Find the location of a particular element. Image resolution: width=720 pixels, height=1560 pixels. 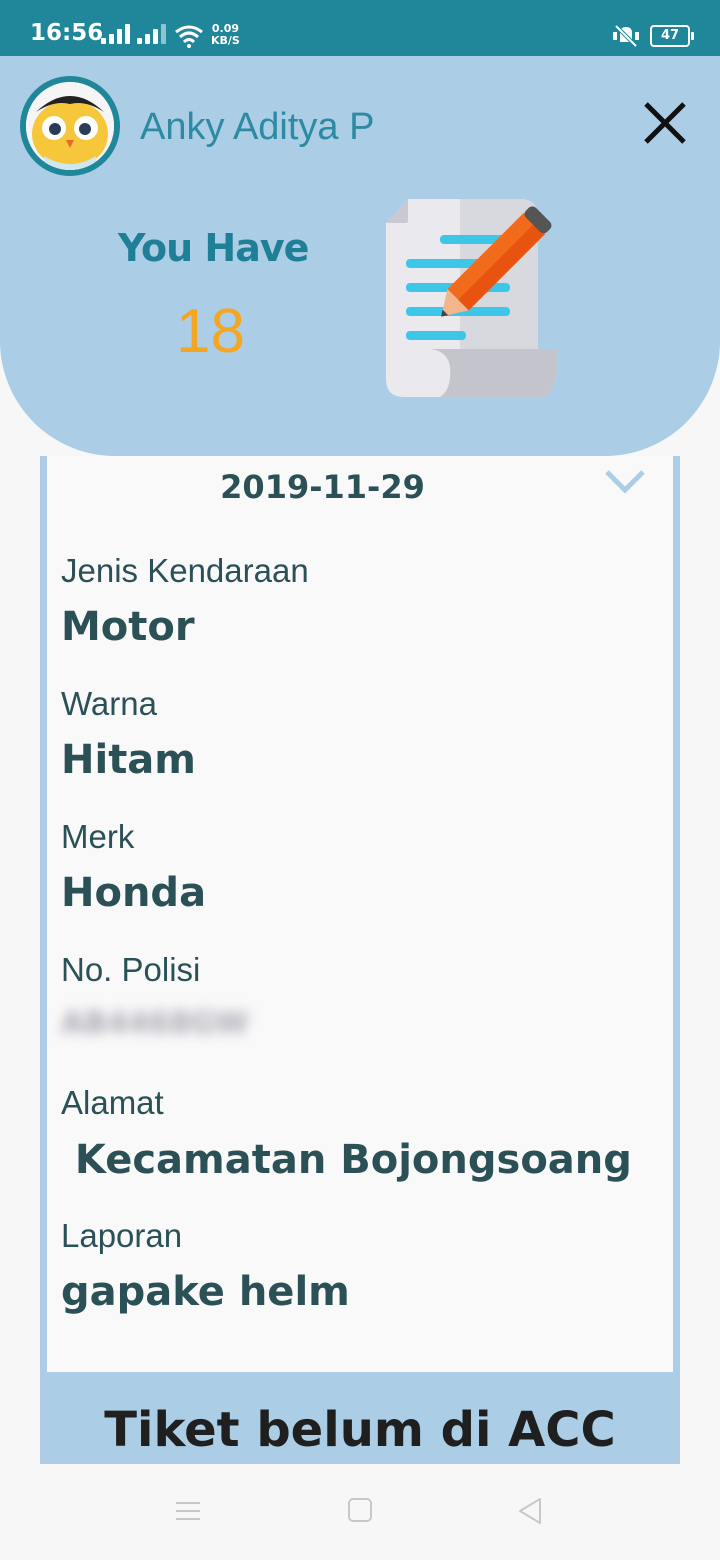

plate-number-label: No. Polisi is located at coordinates (131, 969).